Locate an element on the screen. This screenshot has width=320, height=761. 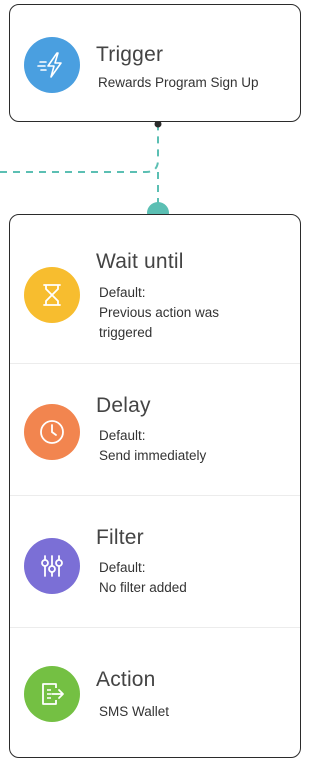
branch-connector-line is located at coordinates (79, 149).